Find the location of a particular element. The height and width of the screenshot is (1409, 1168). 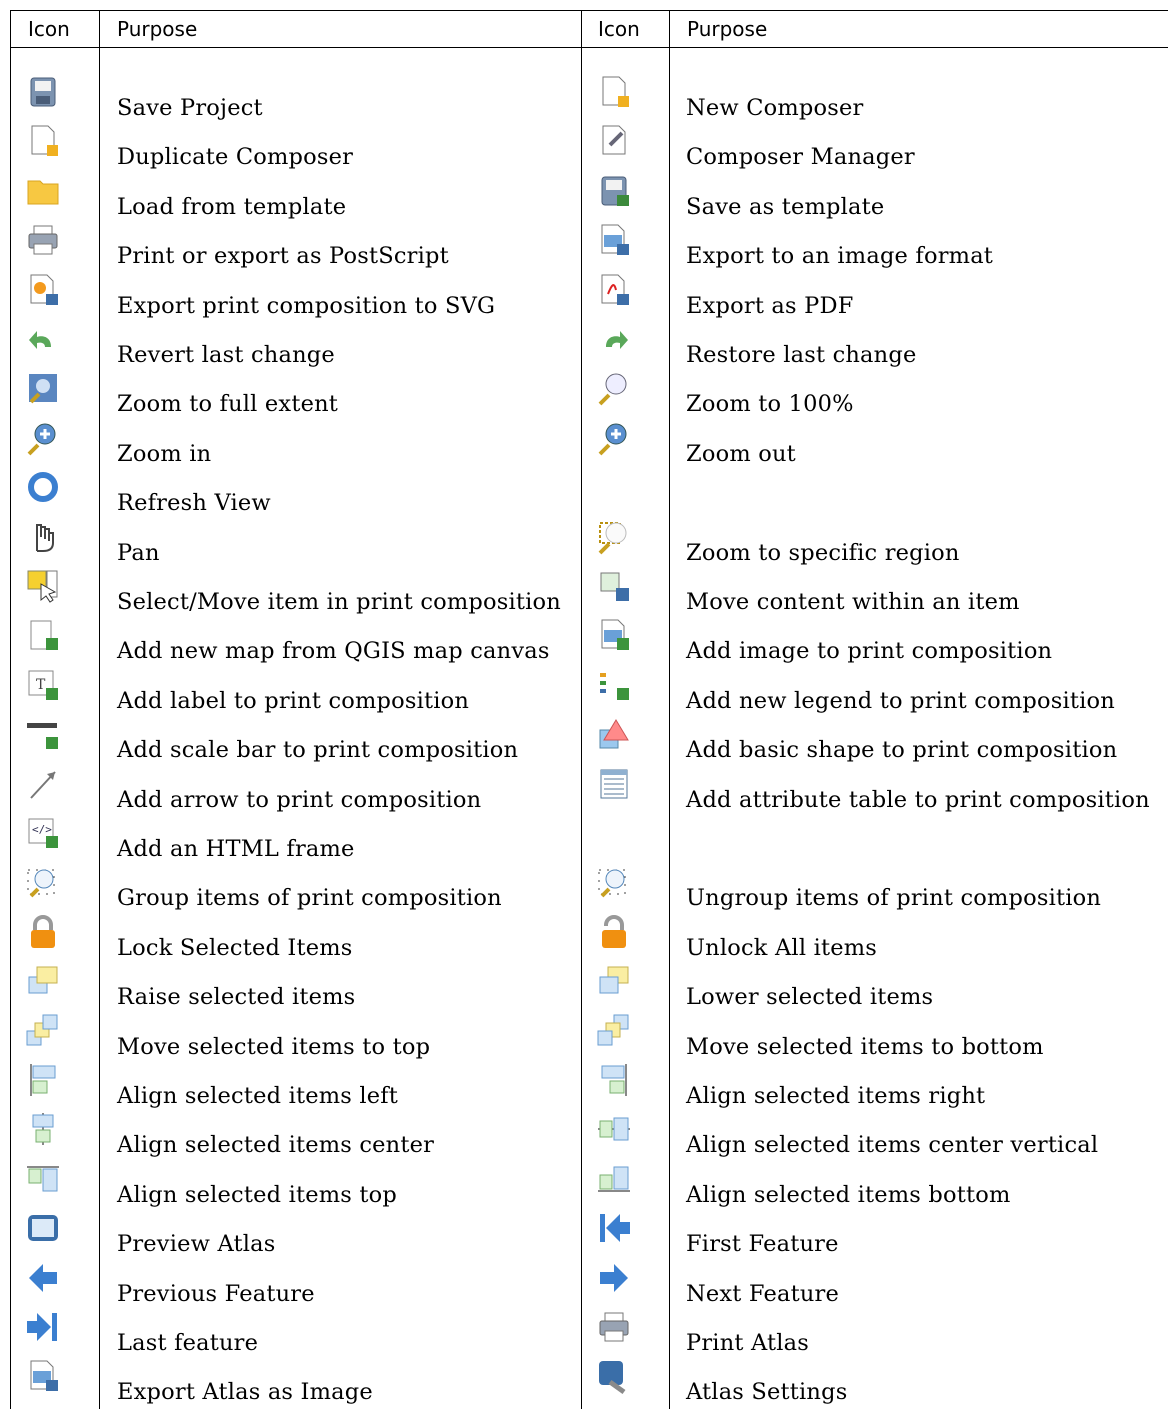

header-purpose-2: Purpose is located at coordinates (727, 29).